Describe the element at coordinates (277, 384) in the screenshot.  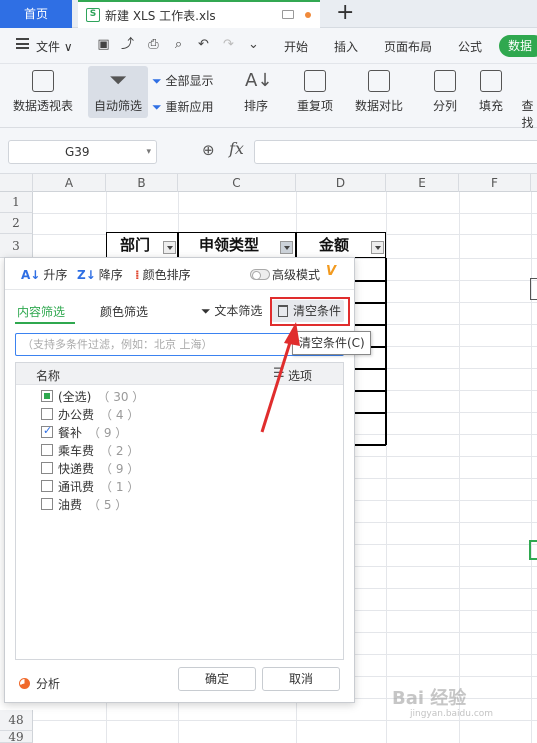
I see `arrow-shaft` at that location.